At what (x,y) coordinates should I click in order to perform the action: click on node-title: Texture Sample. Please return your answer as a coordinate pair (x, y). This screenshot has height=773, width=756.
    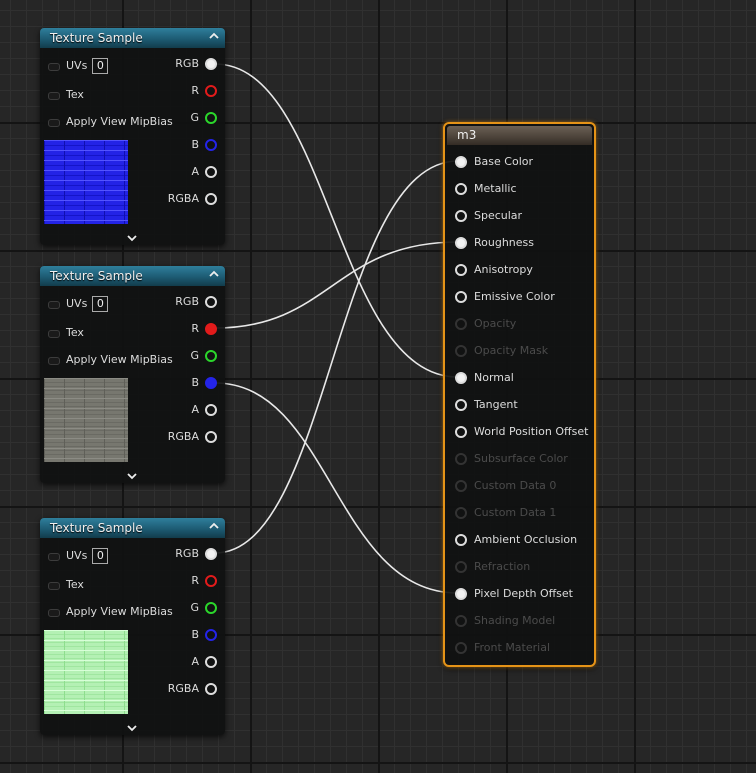
    Looking at the image, I should click on (96, 38).